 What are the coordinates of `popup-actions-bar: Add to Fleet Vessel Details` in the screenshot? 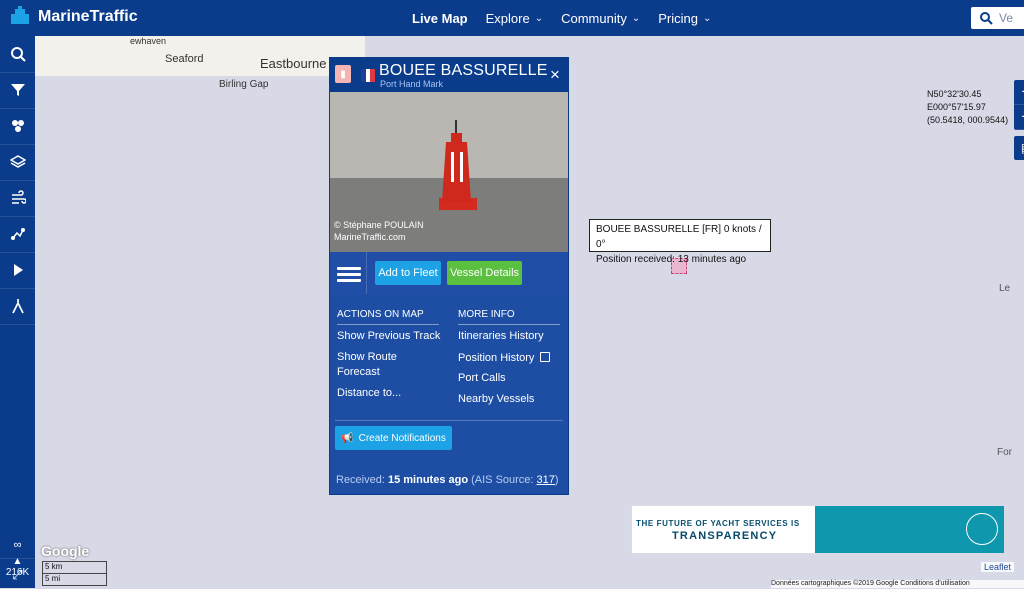 It's located at (449, 273).